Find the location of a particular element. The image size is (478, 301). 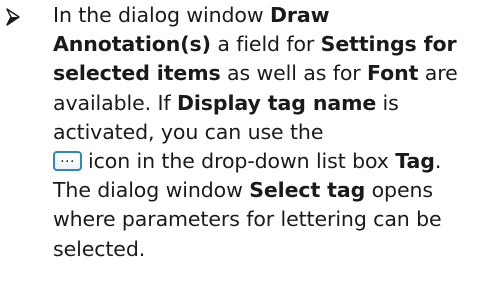

arrowhead-bullet-icon is located at coordinates (13, 17).